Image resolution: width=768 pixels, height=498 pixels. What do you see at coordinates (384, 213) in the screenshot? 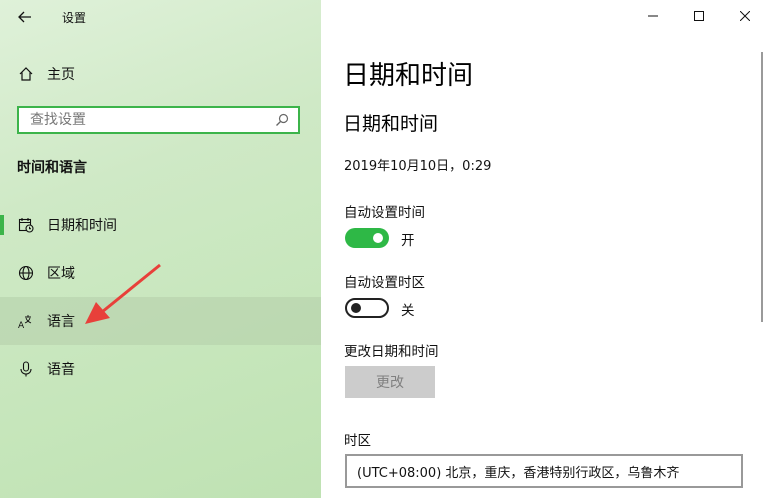
I see `auto-time-label: 自动设置时间` at bounding box center [384, 213].